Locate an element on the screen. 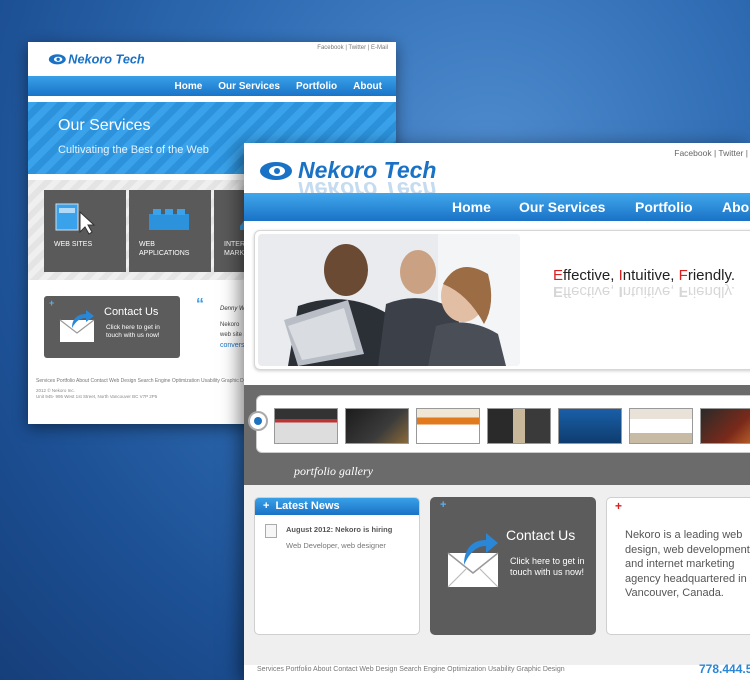  blocks-icon is located at coordinates (169, 219).